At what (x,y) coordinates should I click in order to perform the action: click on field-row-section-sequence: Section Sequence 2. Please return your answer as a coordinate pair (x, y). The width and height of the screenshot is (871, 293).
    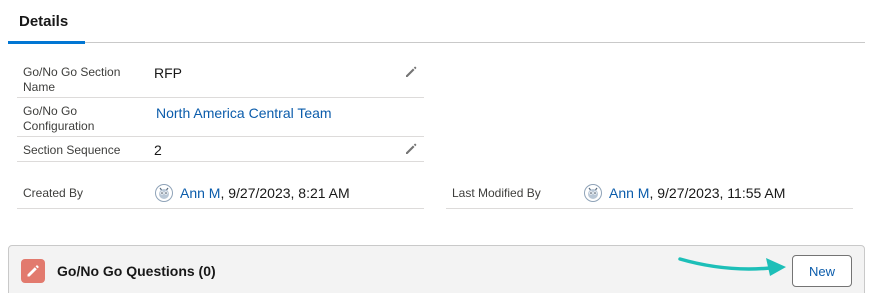
    Looking at the image, I should click on (220, 150).